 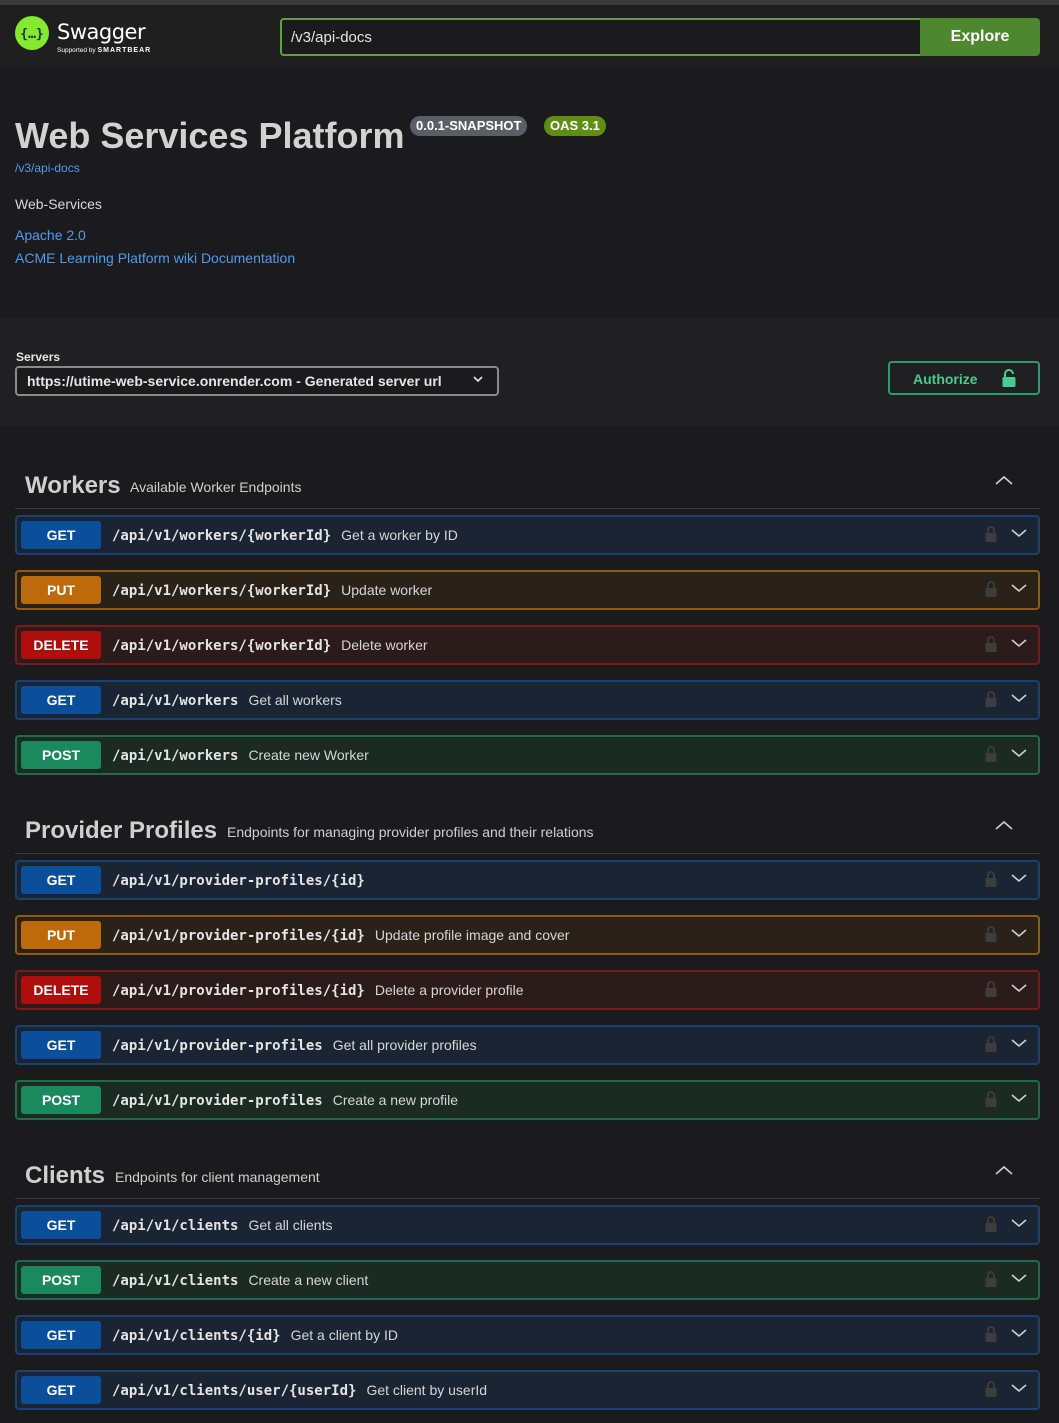 What do you see at coordinates (240, 755) in the screenshot?
I see `operation-path: /api/v1/workers Create new Worker` at bounding box center [240, 755].